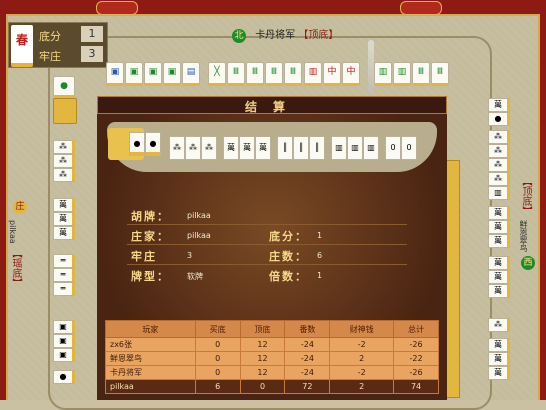 The height and width of the screenshot is (410, 546). Describe the element at coordinates (217, 74) in the screenshot. I see `tile: ╳` at that location.